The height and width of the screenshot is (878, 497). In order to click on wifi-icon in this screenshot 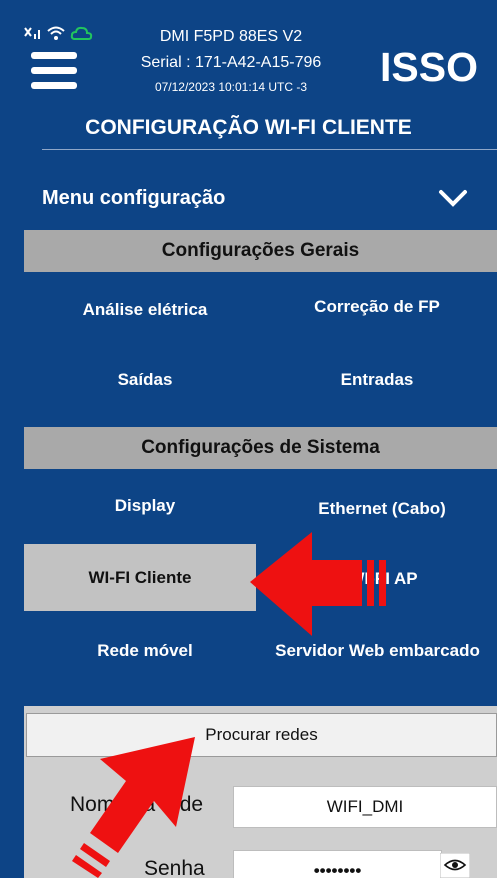, I will do `click(56, 33)`.